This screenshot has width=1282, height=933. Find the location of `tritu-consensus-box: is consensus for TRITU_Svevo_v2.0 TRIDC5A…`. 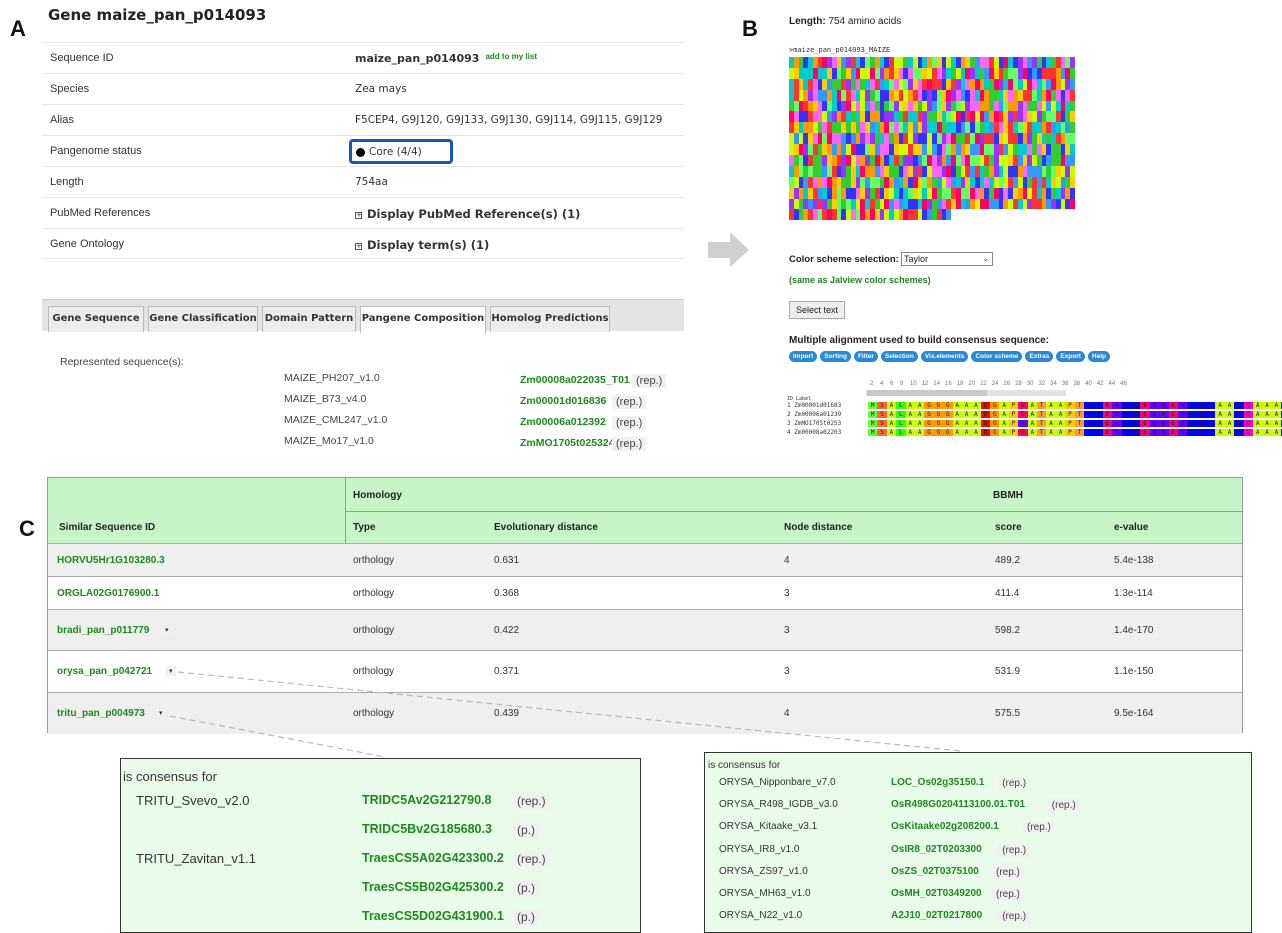

tritu-consensus-box: is consensus for TRITU_Svevo_v2.0 TRIDC5A… is located at coordinates (380, 845).